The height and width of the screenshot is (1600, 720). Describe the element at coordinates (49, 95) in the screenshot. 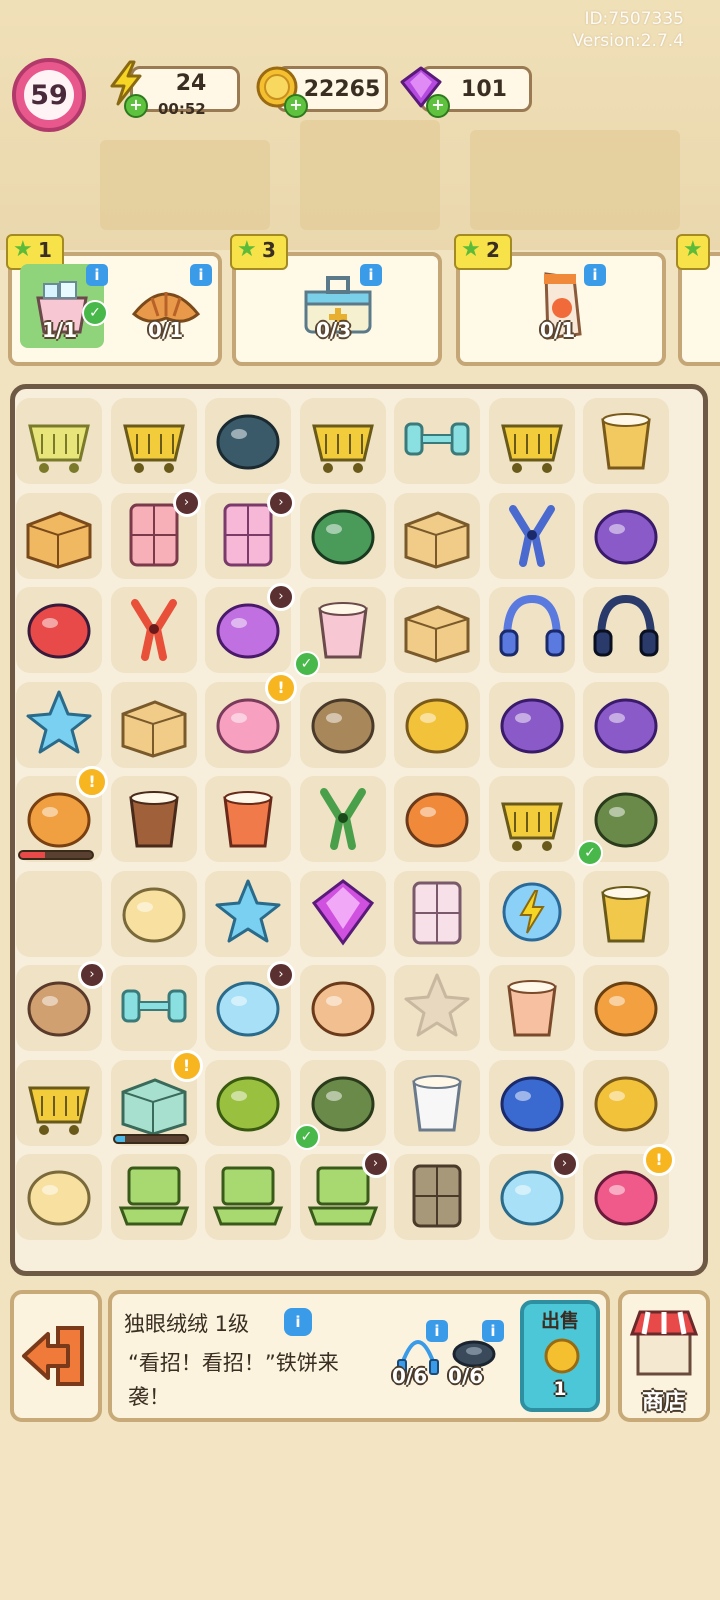

I see `player-level-badge: 59` at that location.